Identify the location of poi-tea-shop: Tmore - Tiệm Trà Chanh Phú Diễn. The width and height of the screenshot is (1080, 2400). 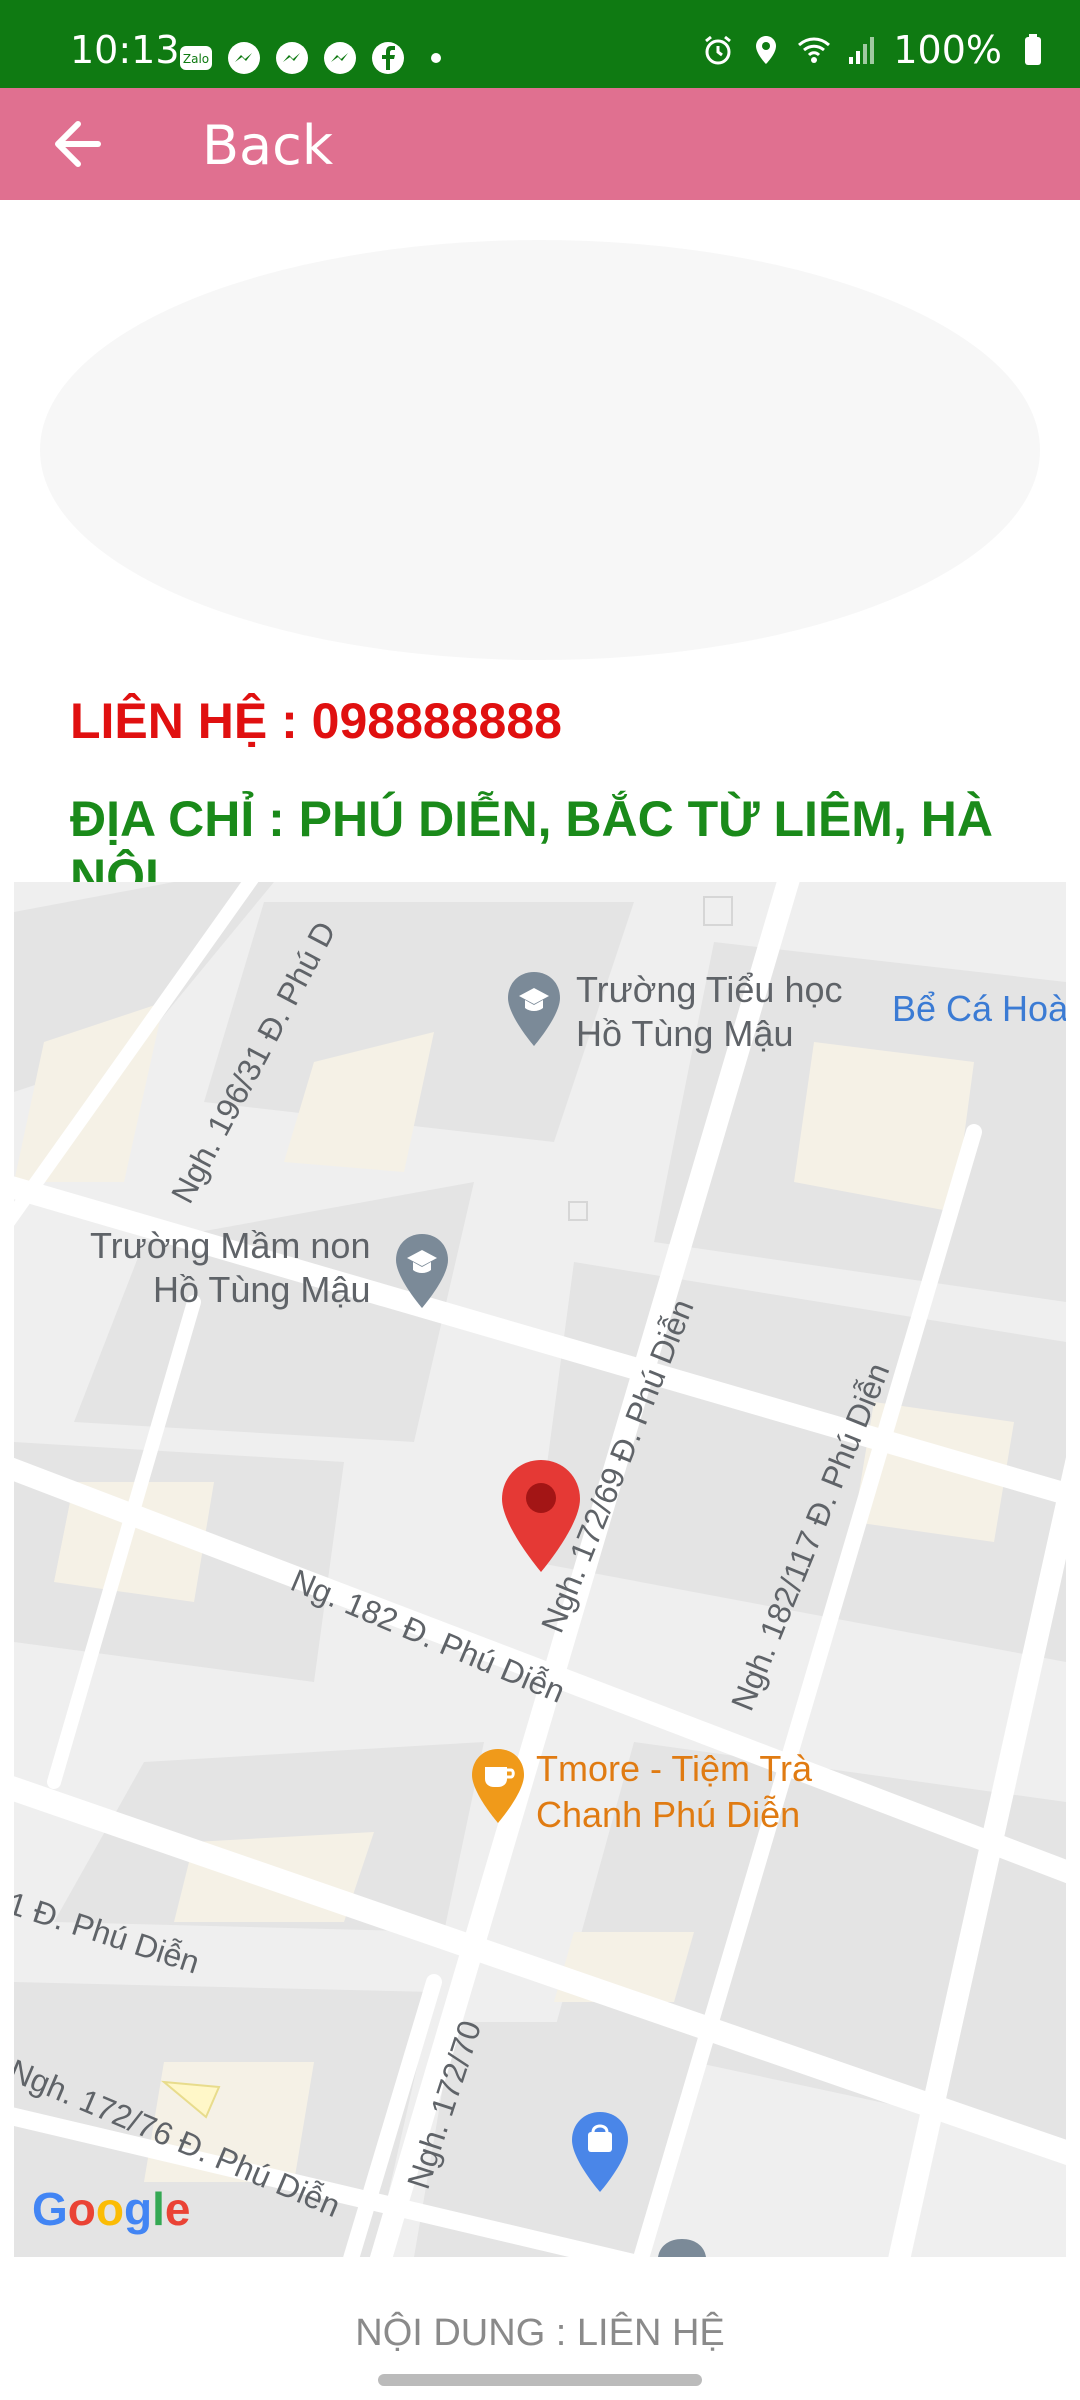
(674, 1792).